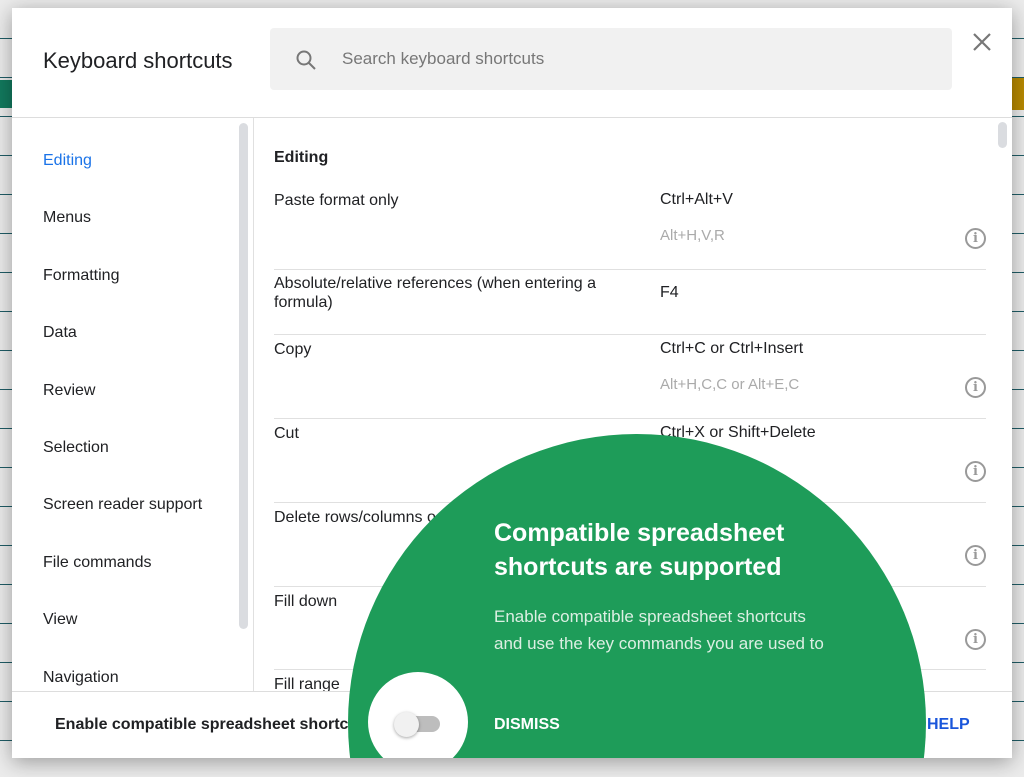 The width and height of the screenshot is (1024, 777). What do you see at coordinates (732, 348) in the screenshot?
I see `shortcut-key: Ctrl+C or Ctrl+Insert` at bounding box center [732, 348].